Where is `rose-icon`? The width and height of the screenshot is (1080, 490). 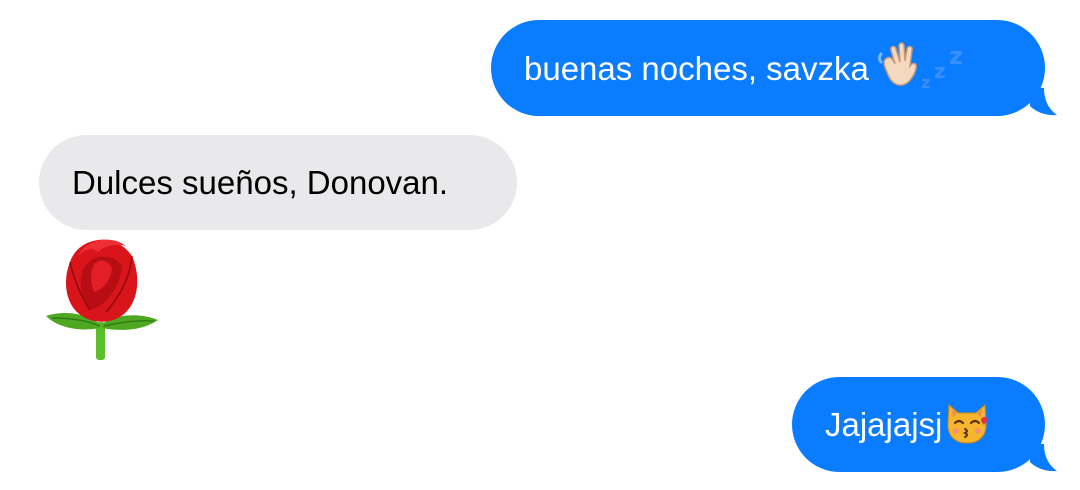 rose-icon is located at coordinates (102, 296).